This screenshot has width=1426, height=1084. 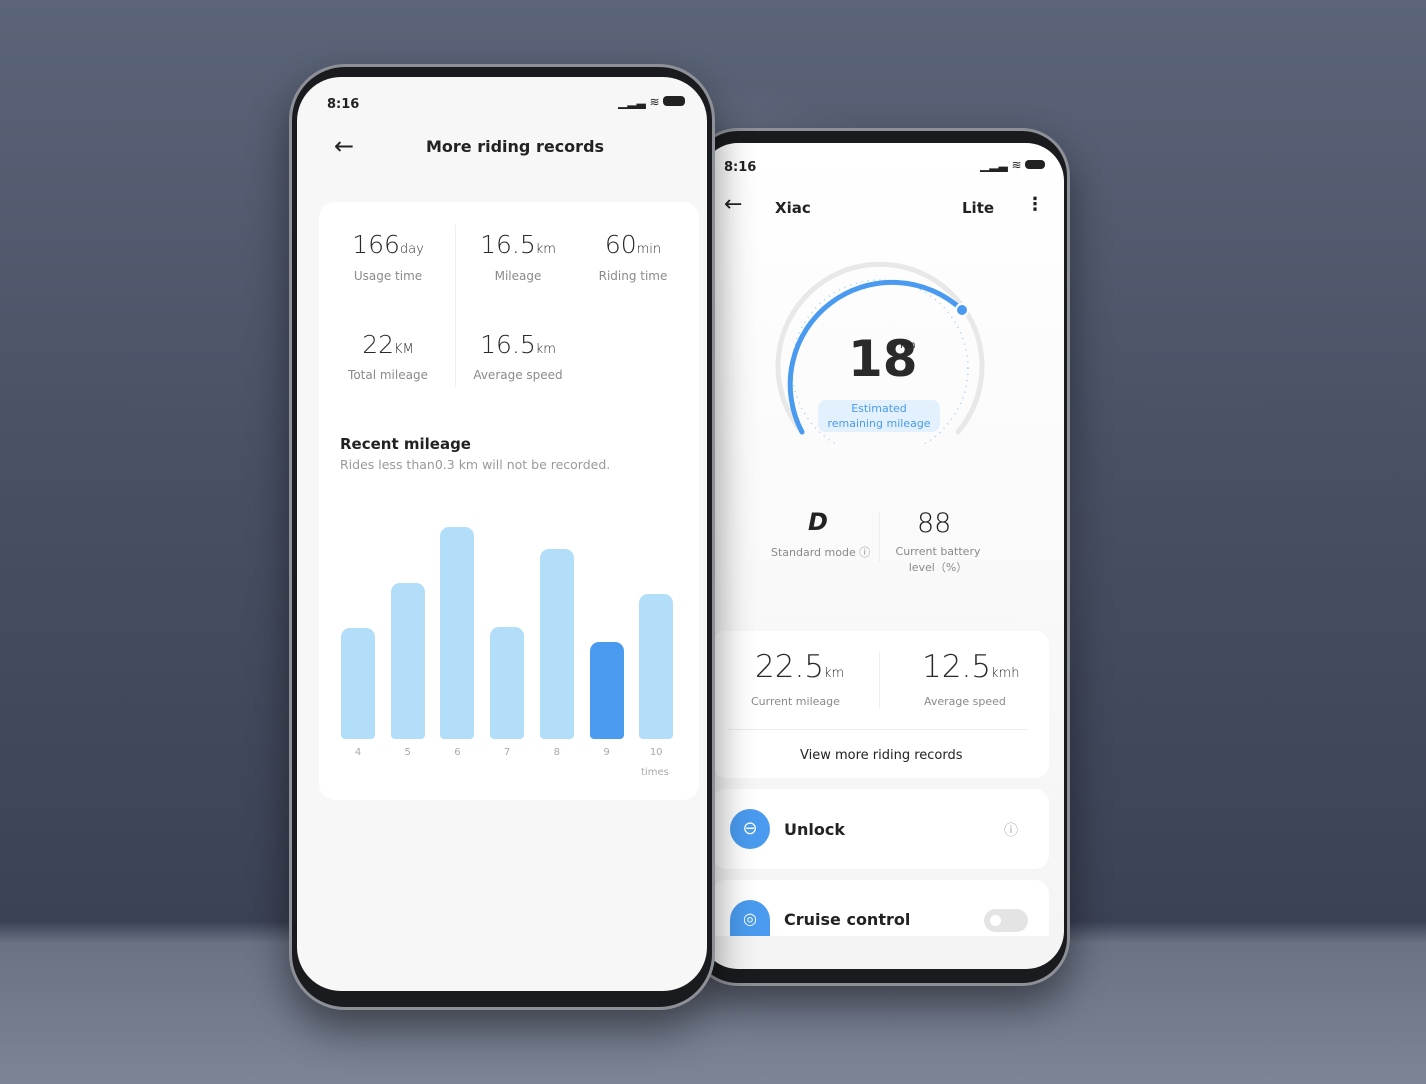 I want to click on stat-label: Average speed, so click(x=518, y=375).